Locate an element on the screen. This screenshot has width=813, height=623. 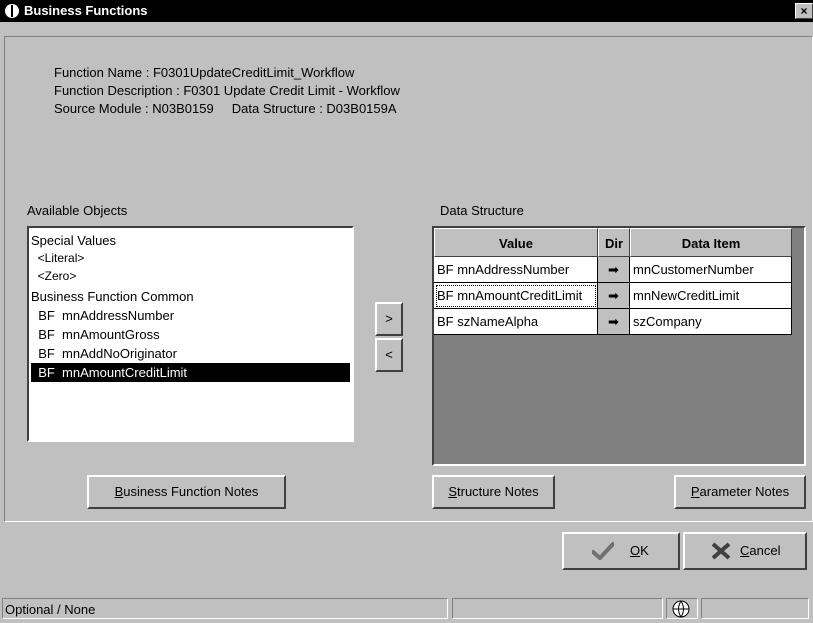
list-item-selected: BF mnAmountCreditLimit is located at coordinates (190, 372).